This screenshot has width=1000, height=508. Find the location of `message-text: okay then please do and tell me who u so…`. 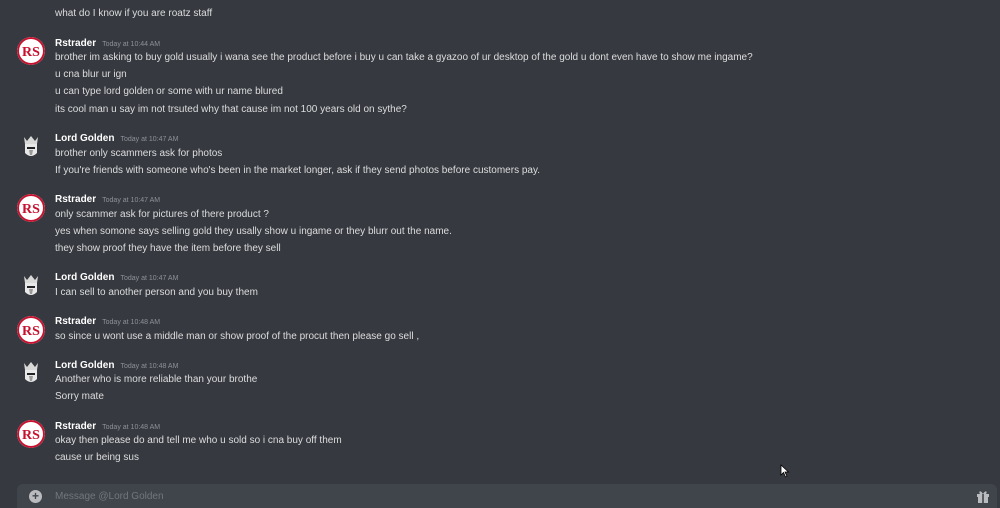

message-text: okay then please do and tell me who u so… is located at coordinates (198, 440).